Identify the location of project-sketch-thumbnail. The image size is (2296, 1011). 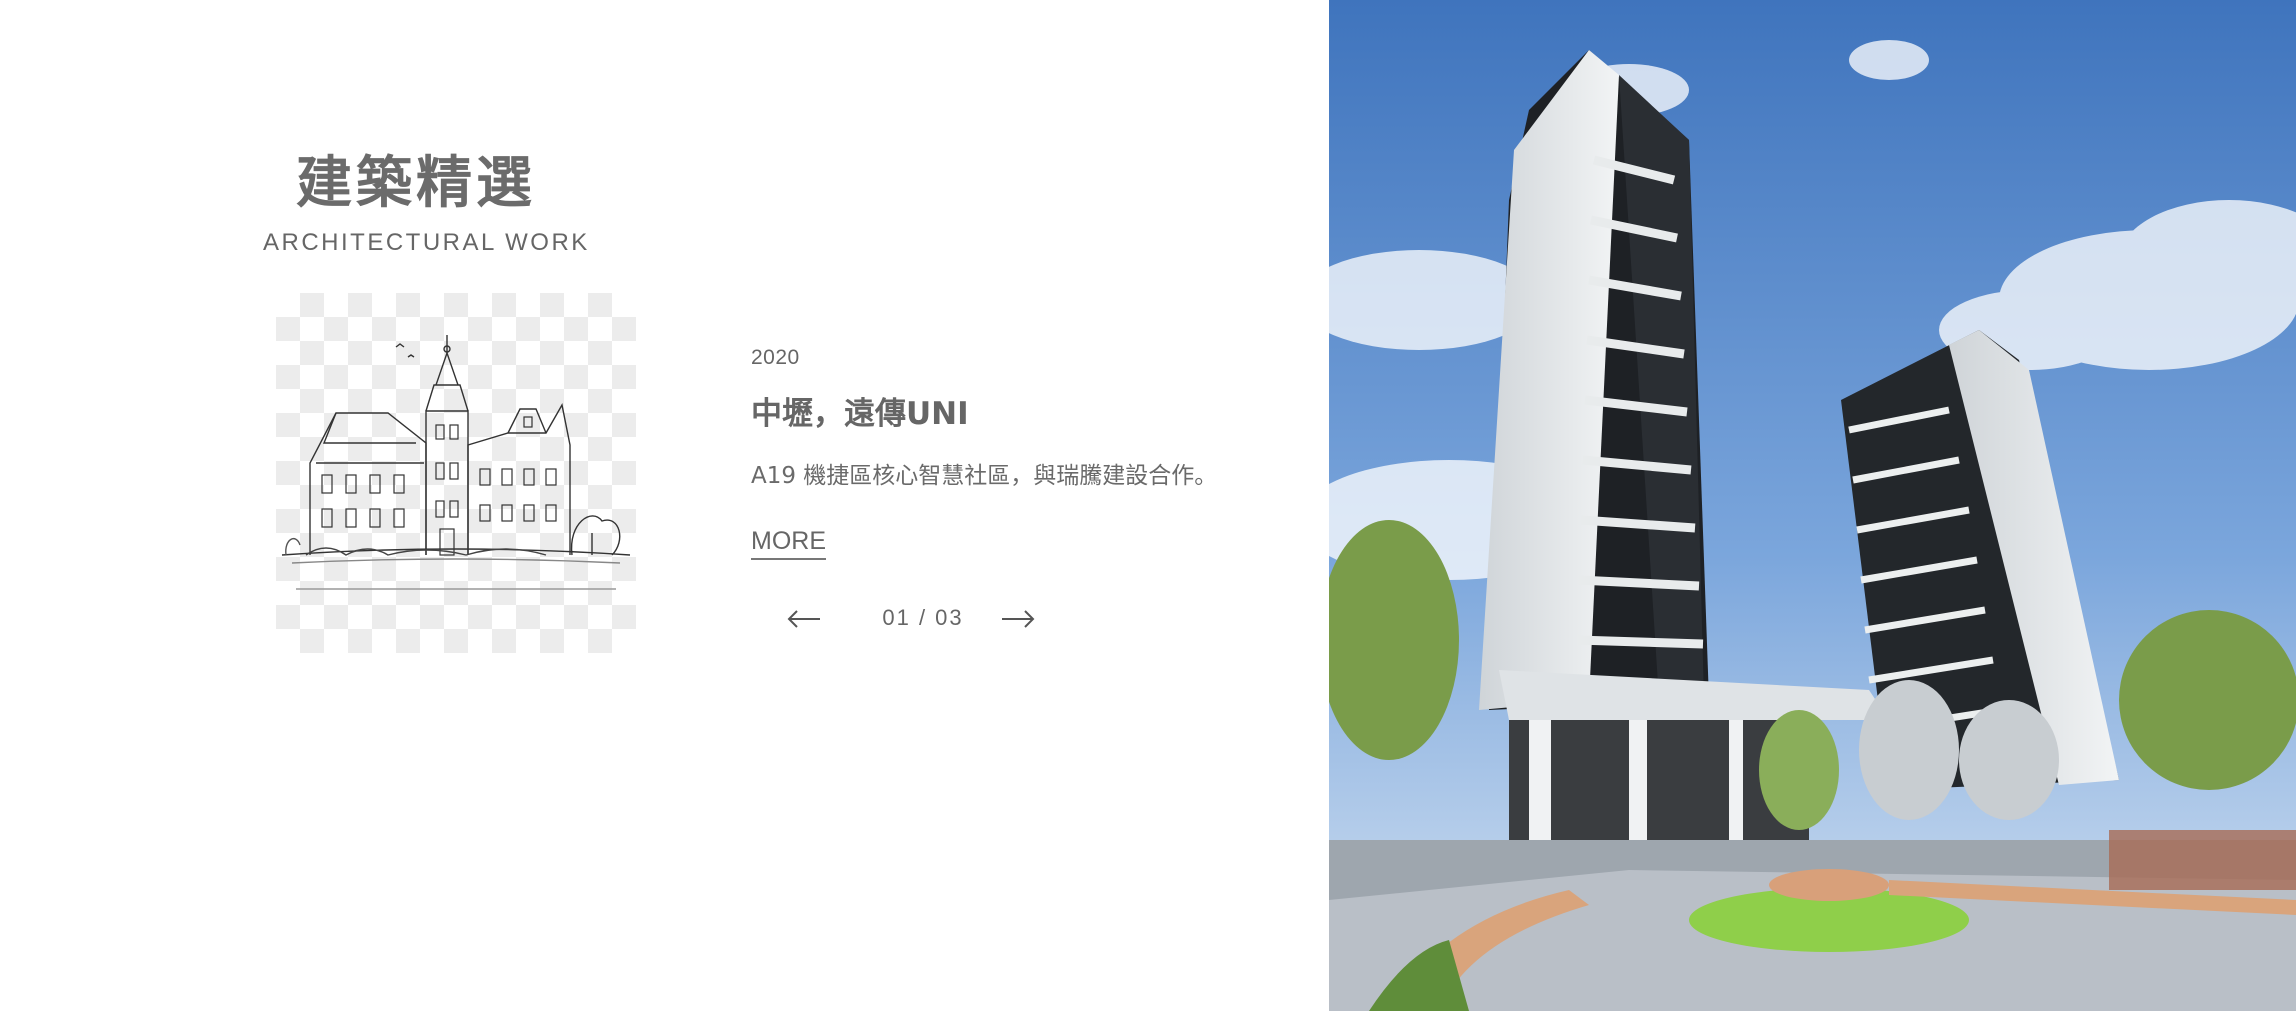
(456, 473).